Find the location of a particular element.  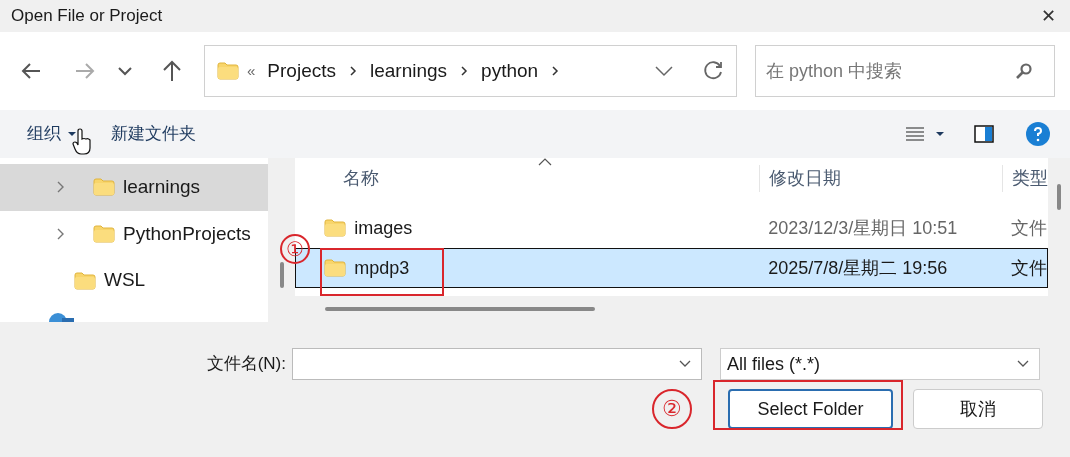

window-title: Open File or Project is located at coordinates (87, 16).